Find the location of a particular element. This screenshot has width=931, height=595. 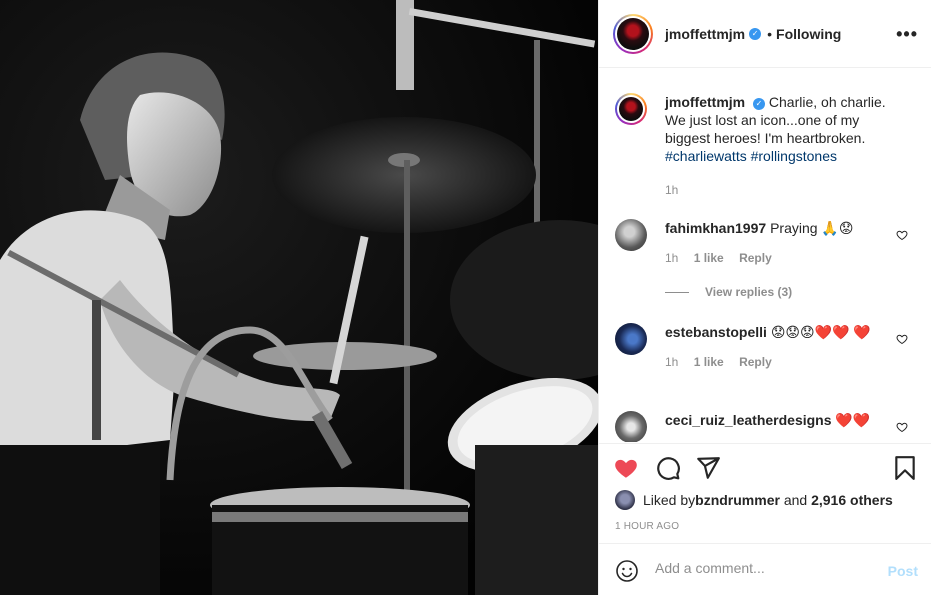

bookmark-icon is located at coordinates (905, 468).